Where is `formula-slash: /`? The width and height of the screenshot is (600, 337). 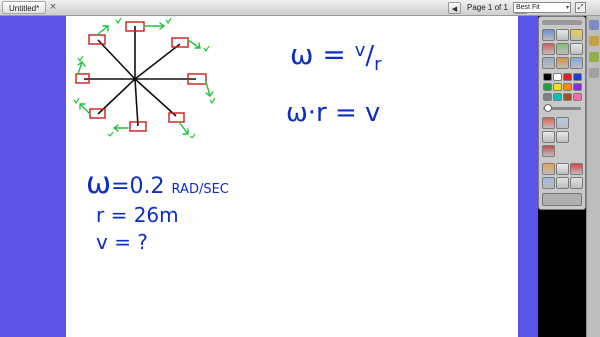
formula-slash: / is located at coordinates (370, 56).